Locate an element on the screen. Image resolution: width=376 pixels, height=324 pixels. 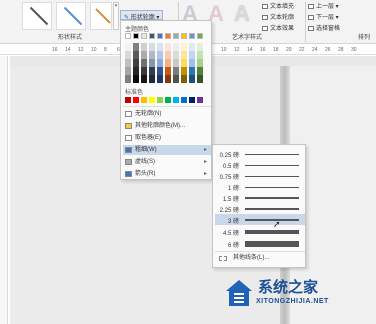
shape-outline-button: ✎ 形状轮廓 ▾ is located at coordinates (142, 15).